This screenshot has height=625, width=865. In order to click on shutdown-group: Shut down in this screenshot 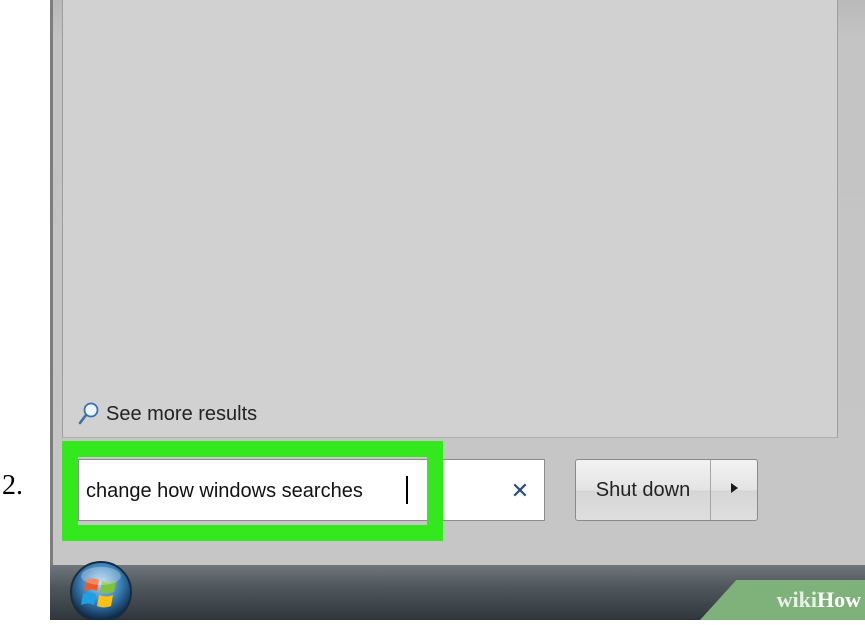, I will do `click(666, 490)`.